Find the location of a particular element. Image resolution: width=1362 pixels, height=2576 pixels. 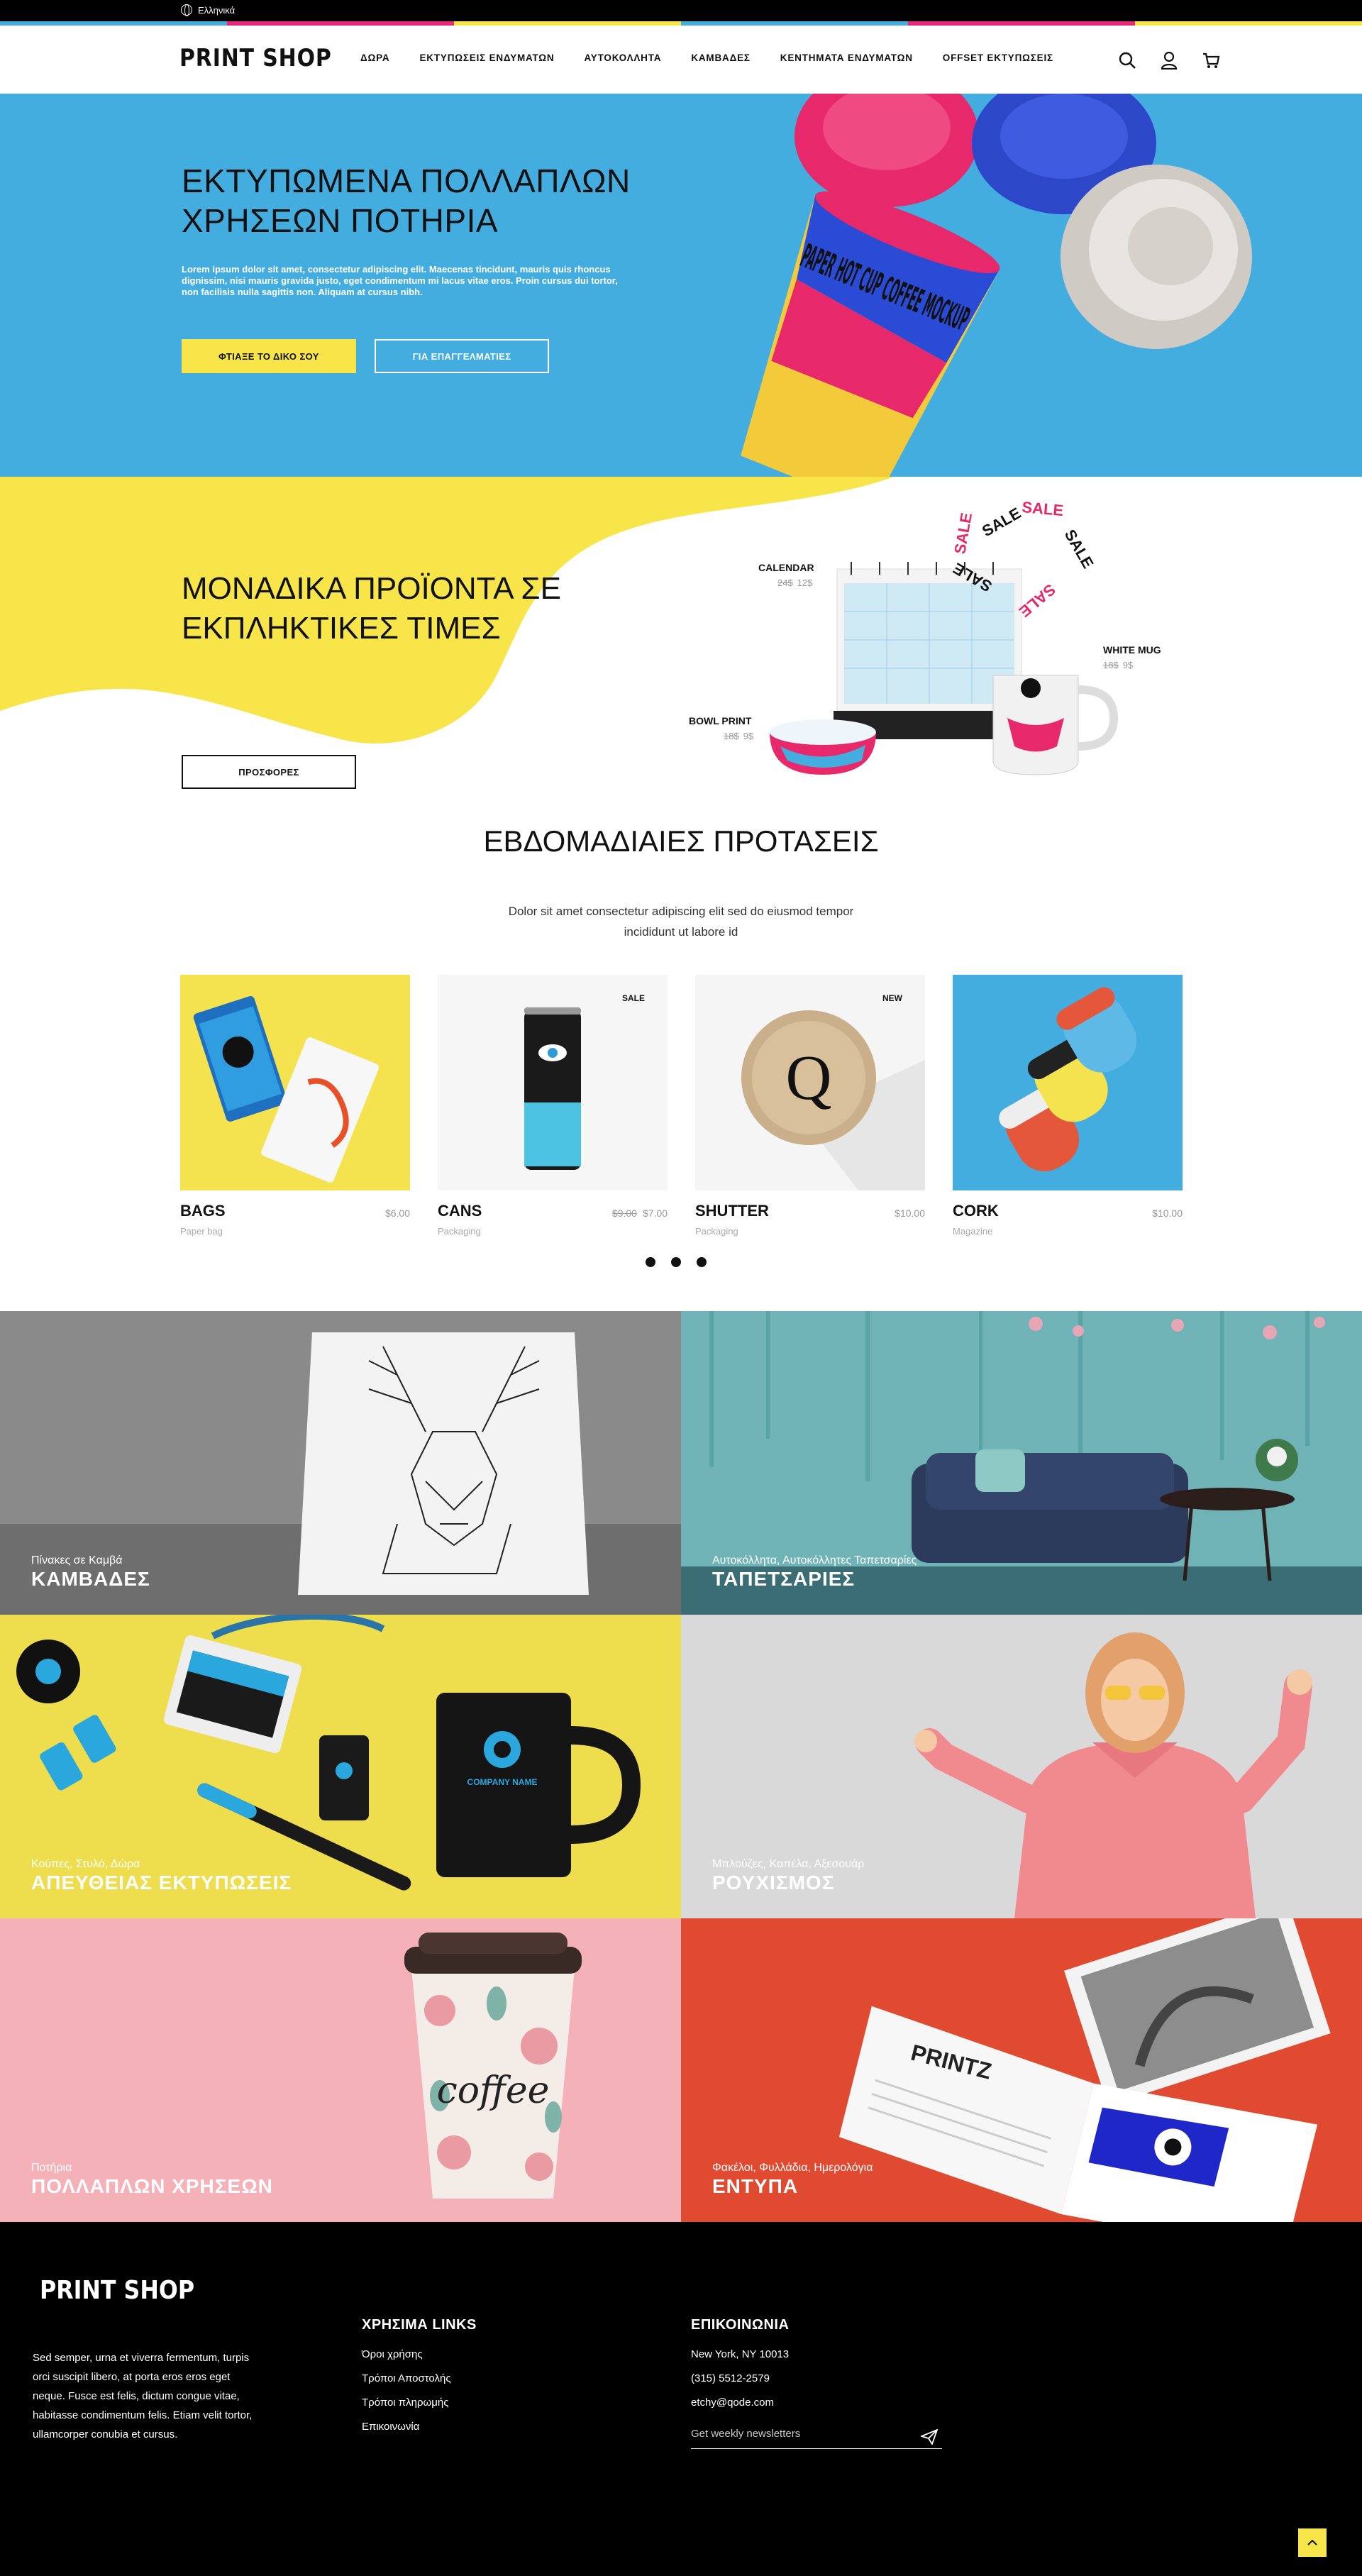

white-mug-price: 18$ 9$ is located at coordinates (1118, 665).